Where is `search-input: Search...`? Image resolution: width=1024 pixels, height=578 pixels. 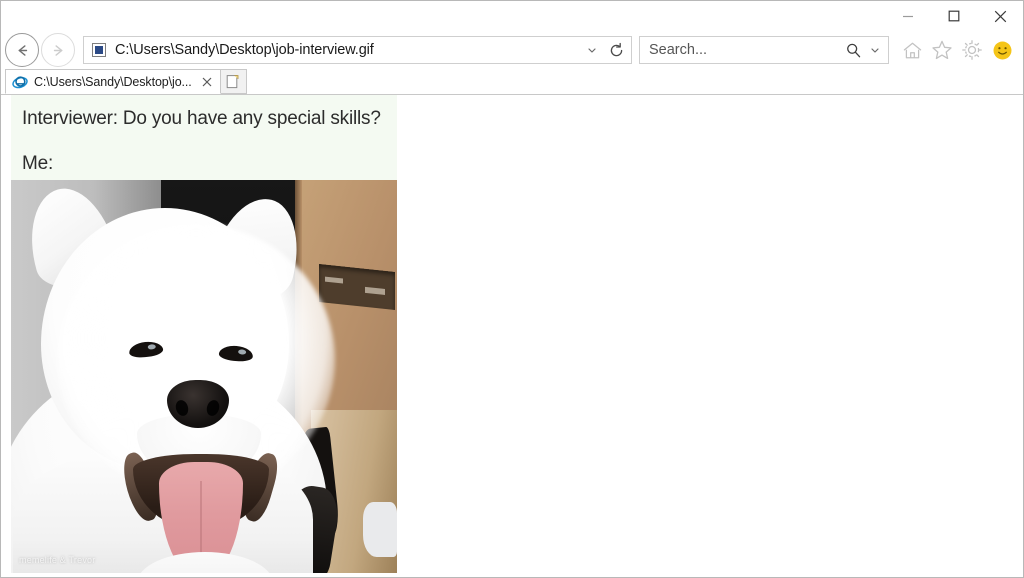
search-input: Search... is located at coordinates (740, 50).